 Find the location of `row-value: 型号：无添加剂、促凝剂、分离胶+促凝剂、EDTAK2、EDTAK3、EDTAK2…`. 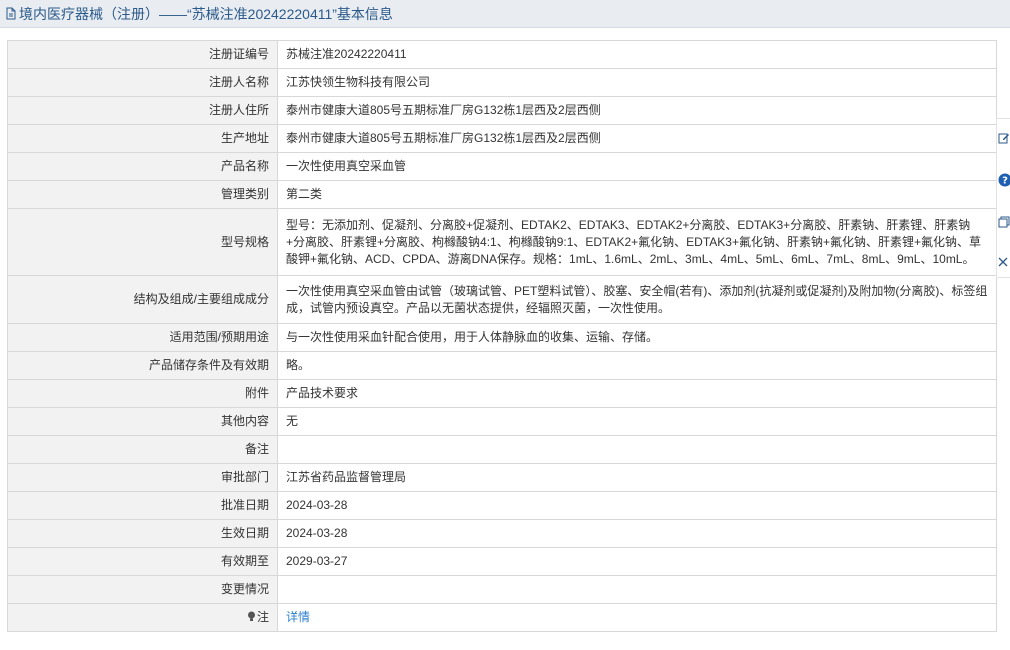

row-value: 型号：无添加剂、促凝剂、分离胶+促凝剂、EDTAK2、EDTAK3、EDTAK2… is located at coordinates (637, 242).